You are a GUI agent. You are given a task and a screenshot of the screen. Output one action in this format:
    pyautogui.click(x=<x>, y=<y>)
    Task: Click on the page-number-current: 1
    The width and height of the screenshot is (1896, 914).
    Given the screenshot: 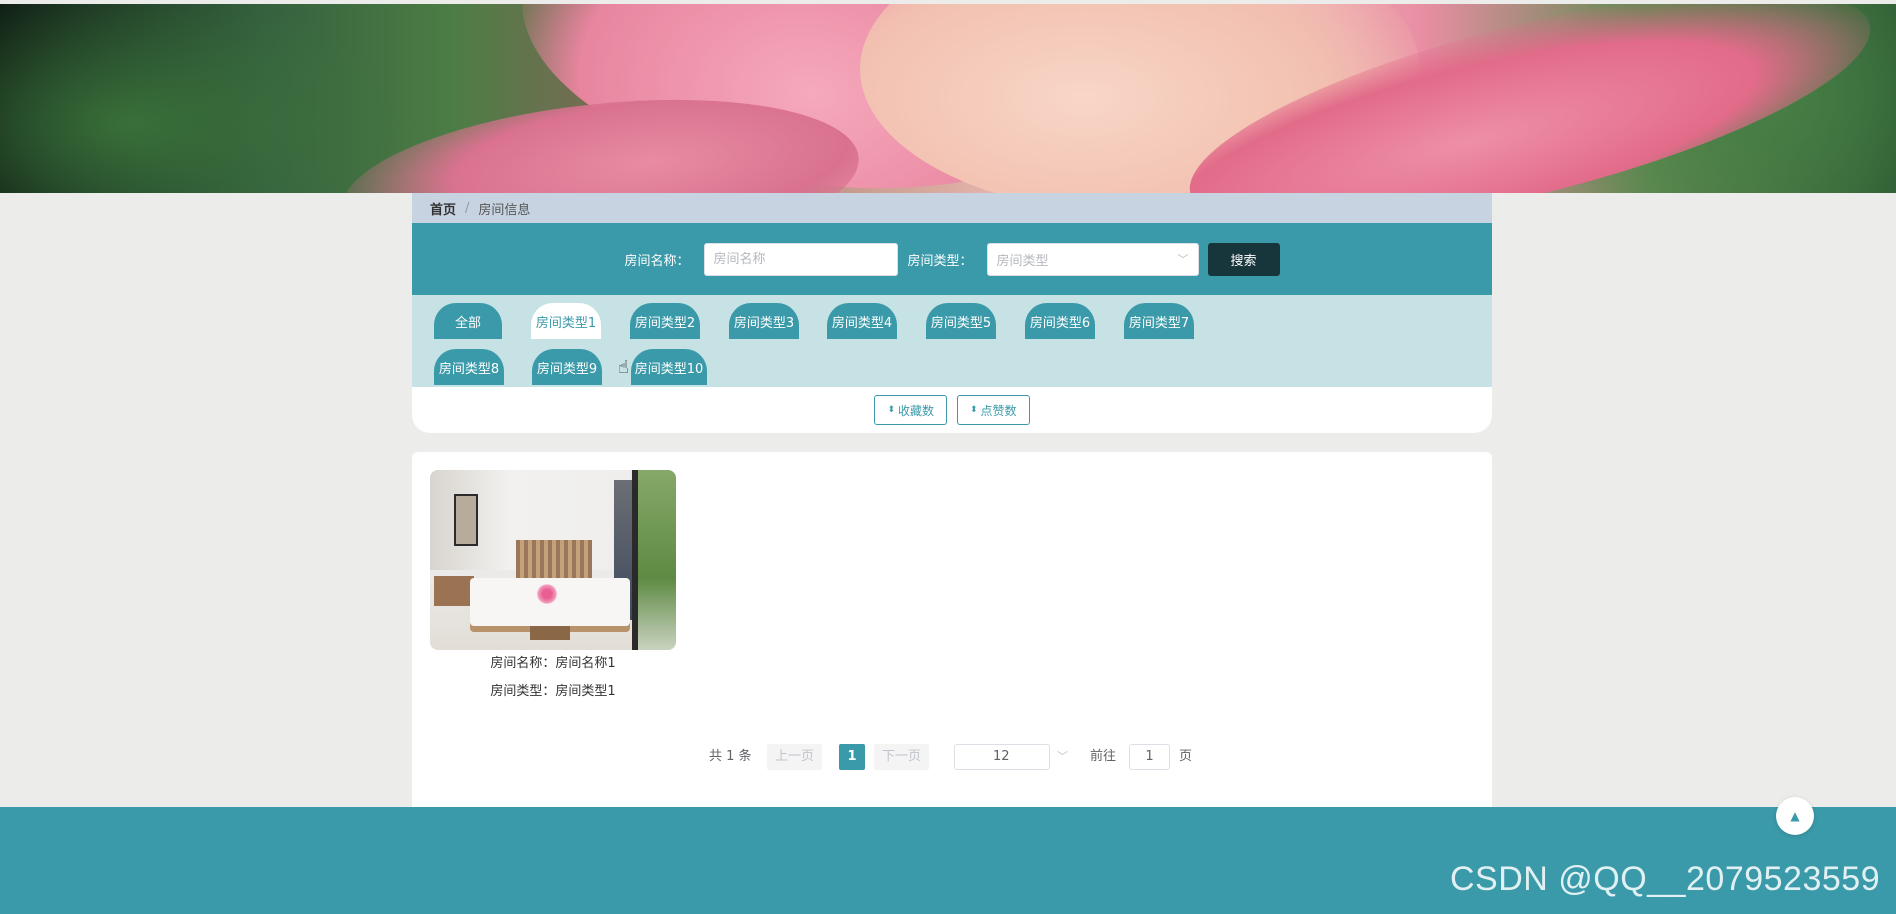 What is the action you would take?
    pyautogui.click(x=852, y=757)
    